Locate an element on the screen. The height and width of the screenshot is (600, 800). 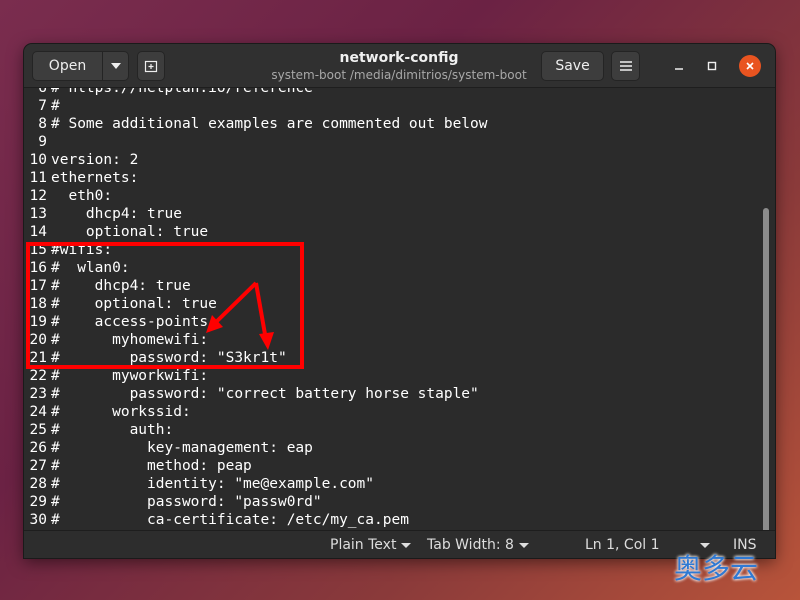
code-line: 19 # access-points: is located at coordinates (120, 322).